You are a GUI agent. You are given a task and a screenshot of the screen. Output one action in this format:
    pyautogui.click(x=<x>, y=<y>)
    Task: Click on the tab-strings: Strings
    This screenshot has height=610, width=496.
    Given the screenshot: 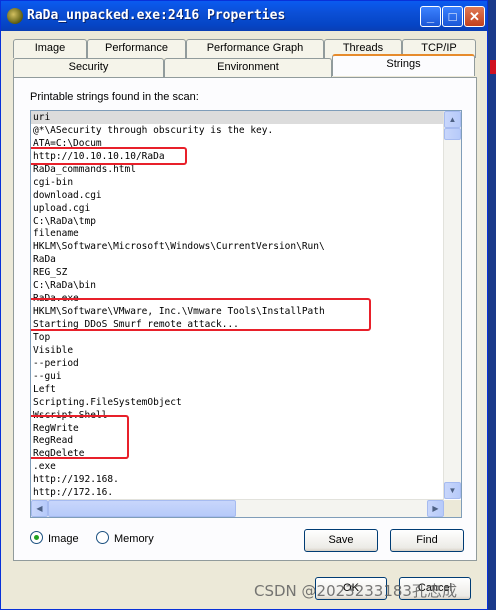 What is the action you would take?
    pyautogui.click(x=403, y=65)
    